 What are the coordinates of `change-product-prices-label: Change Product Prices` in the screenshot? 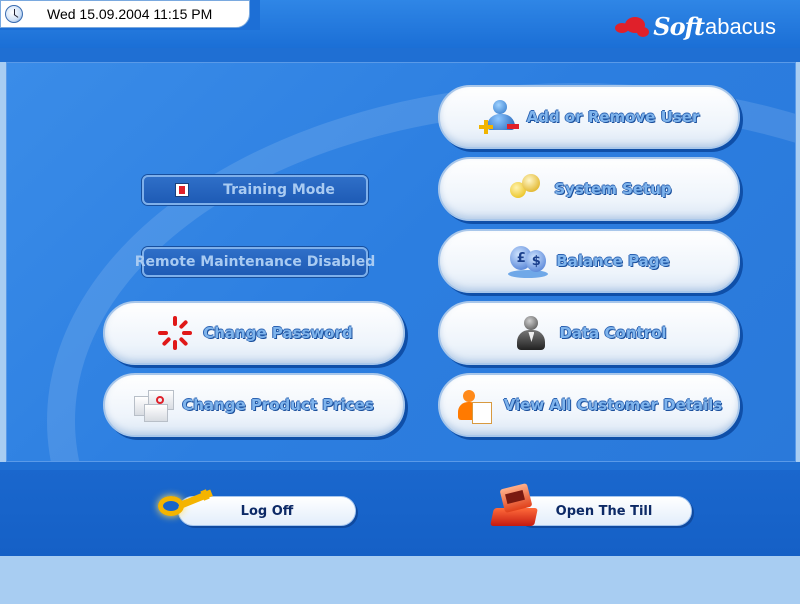 It's located at (278, 405).